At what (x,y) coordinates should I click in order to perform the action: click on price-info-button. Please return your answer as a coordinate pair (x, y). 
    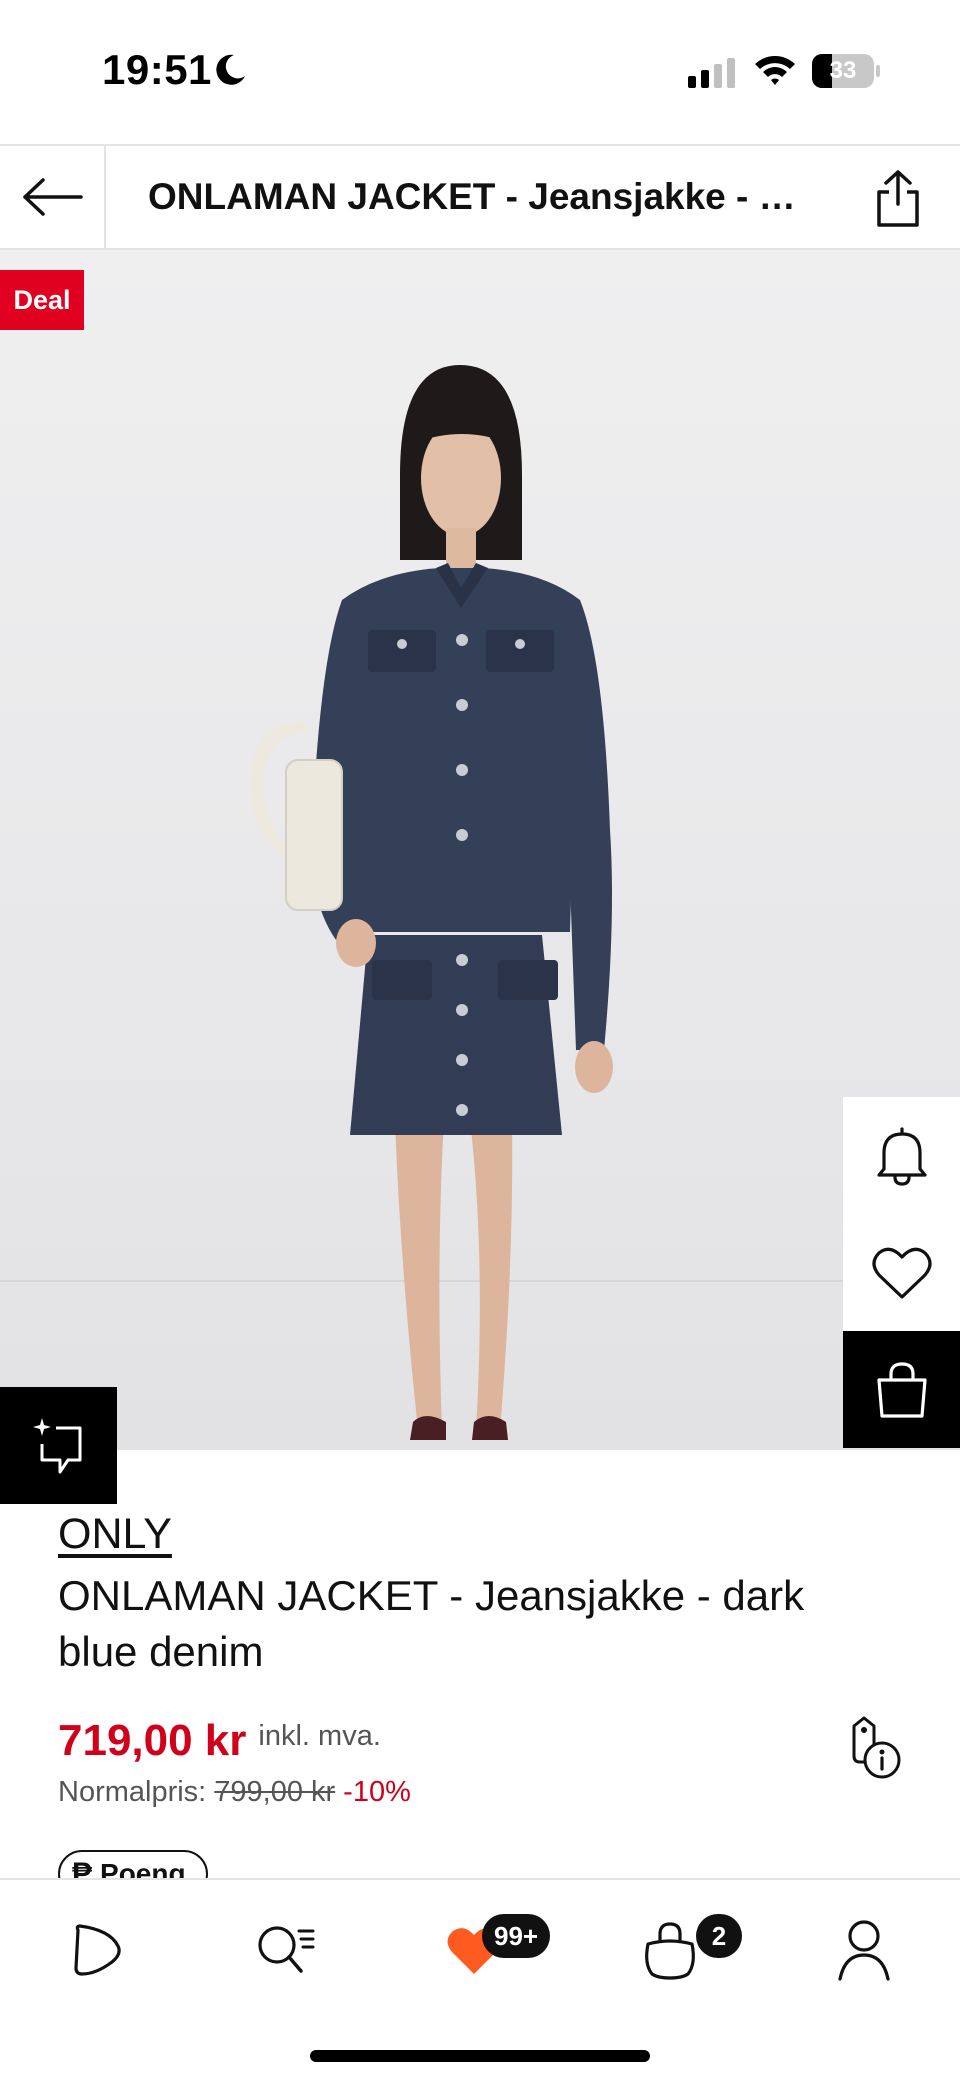
    Looking at the image, I should click on (872, 1749).